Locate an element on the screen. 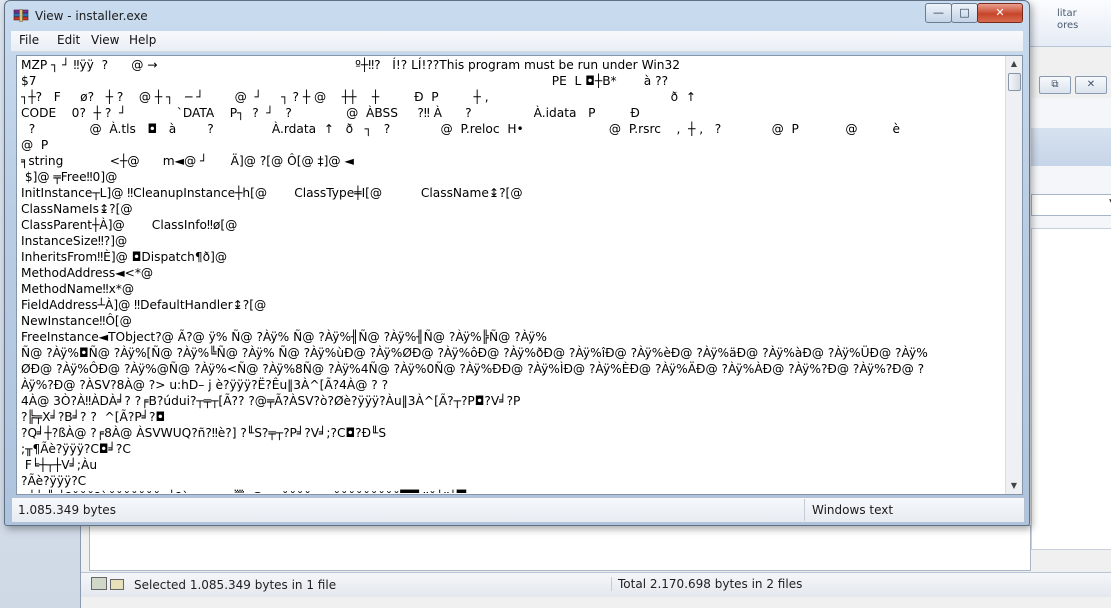 The height and width of the screenshot is (608, 1111). minimize-button: — is located at coordinates (938, 13).